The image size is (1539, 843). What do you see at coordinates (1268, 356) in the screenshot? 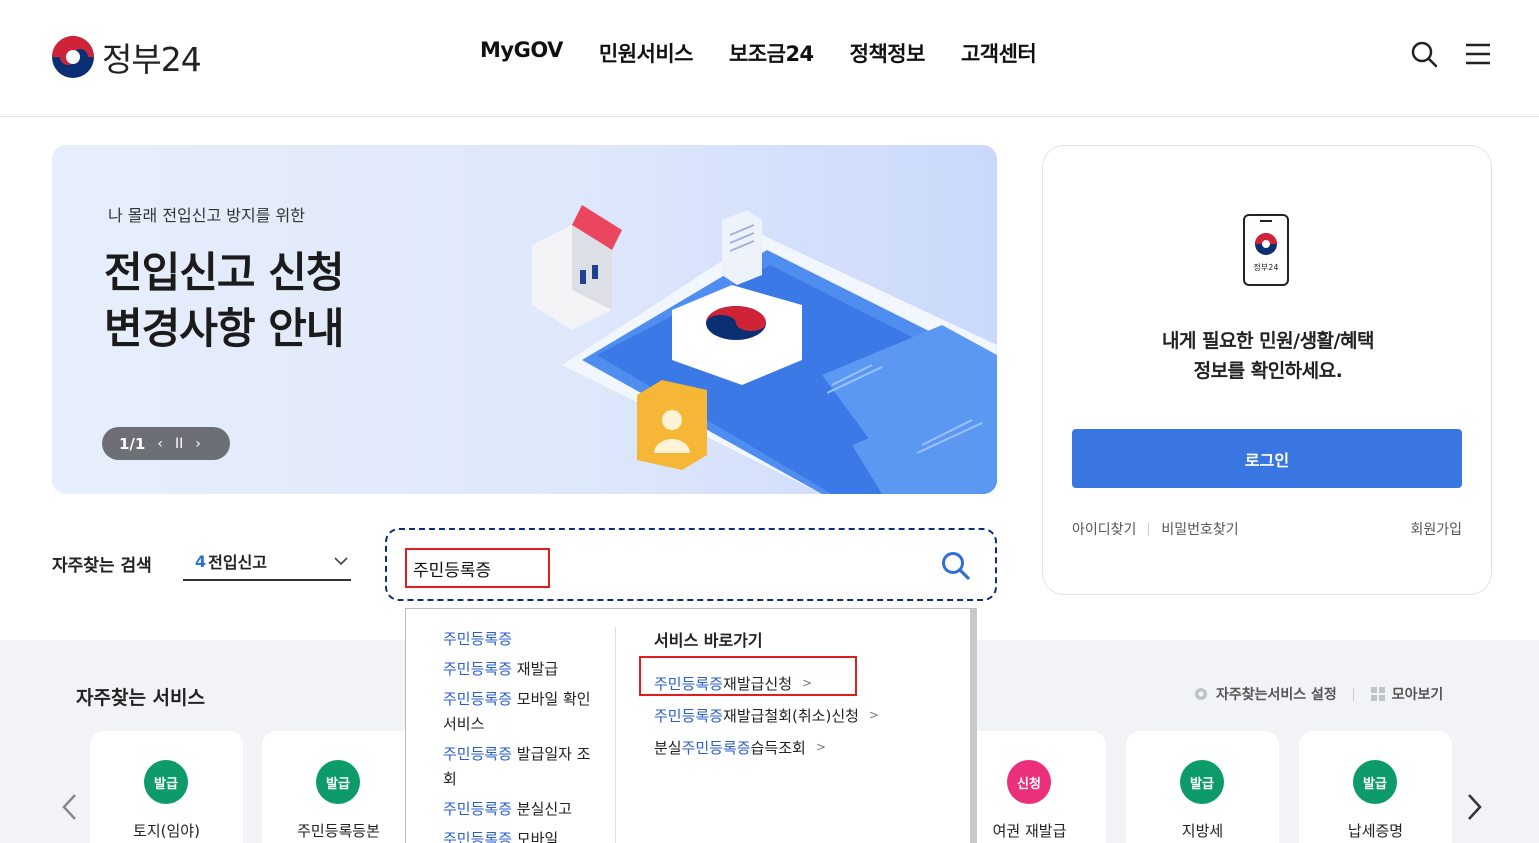
I see `login-message: 내게 필요한 민원/생활/혜택 정보를 확인하세요.` at bounding box center [1268, 356].